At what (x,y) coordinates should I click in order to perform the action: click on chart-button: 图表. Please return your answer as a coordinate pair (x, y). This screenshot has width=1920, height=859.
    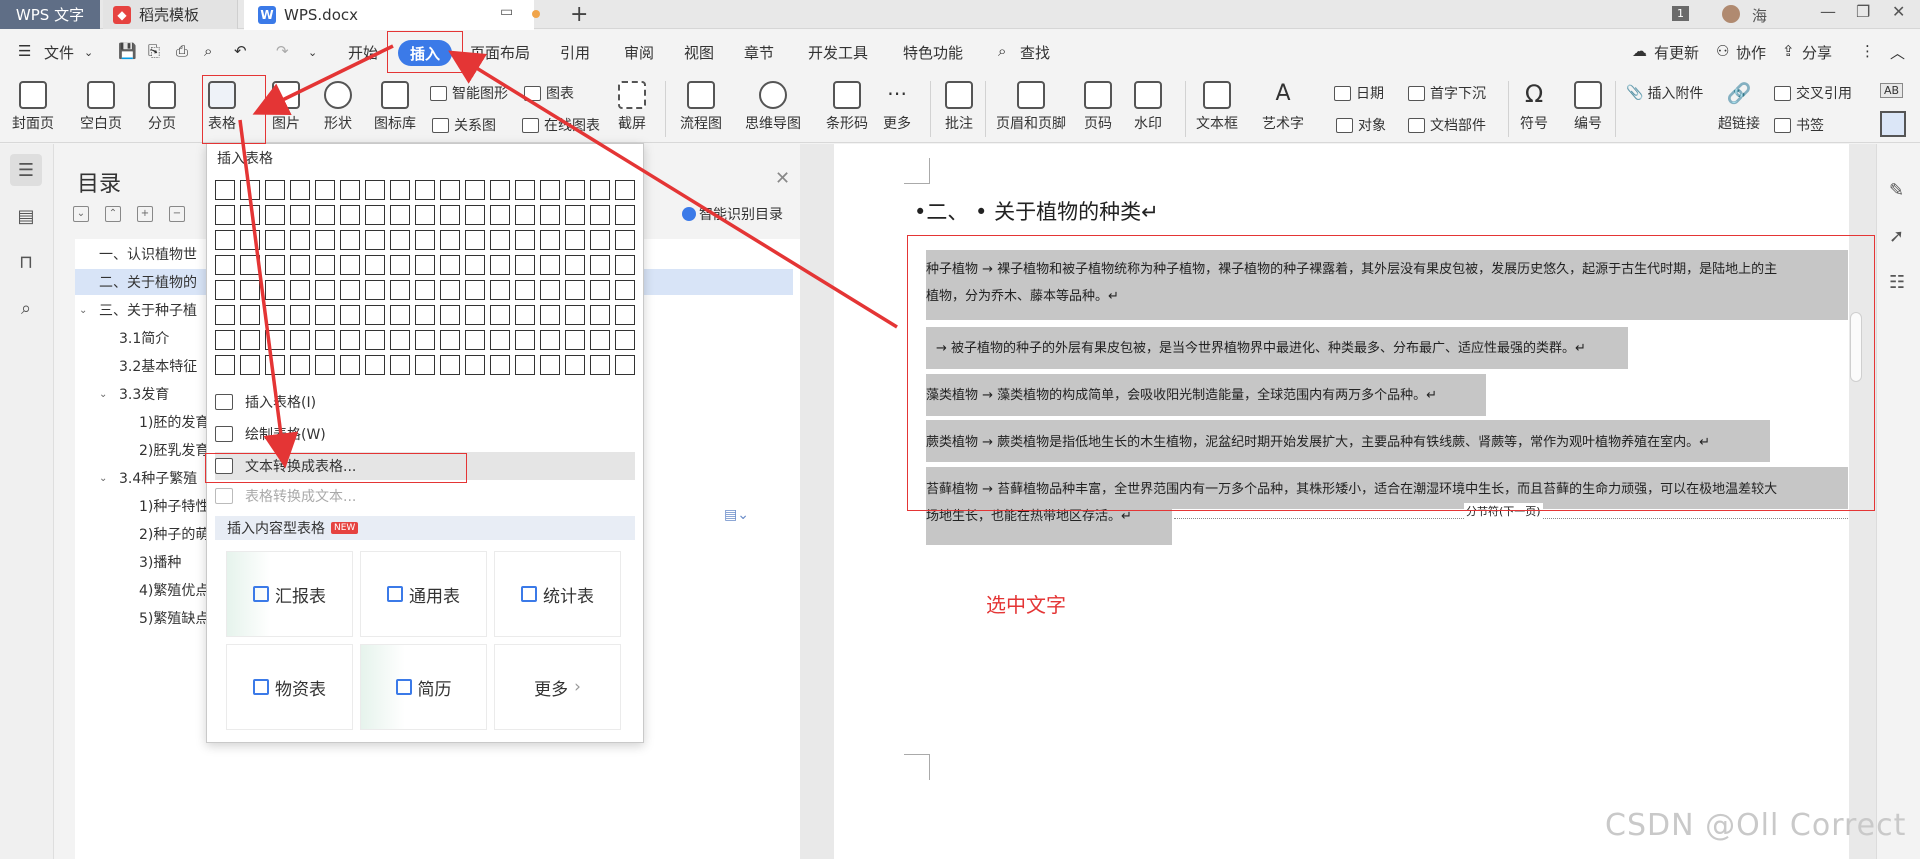
    Looking at the image, I should click on (549, 93).